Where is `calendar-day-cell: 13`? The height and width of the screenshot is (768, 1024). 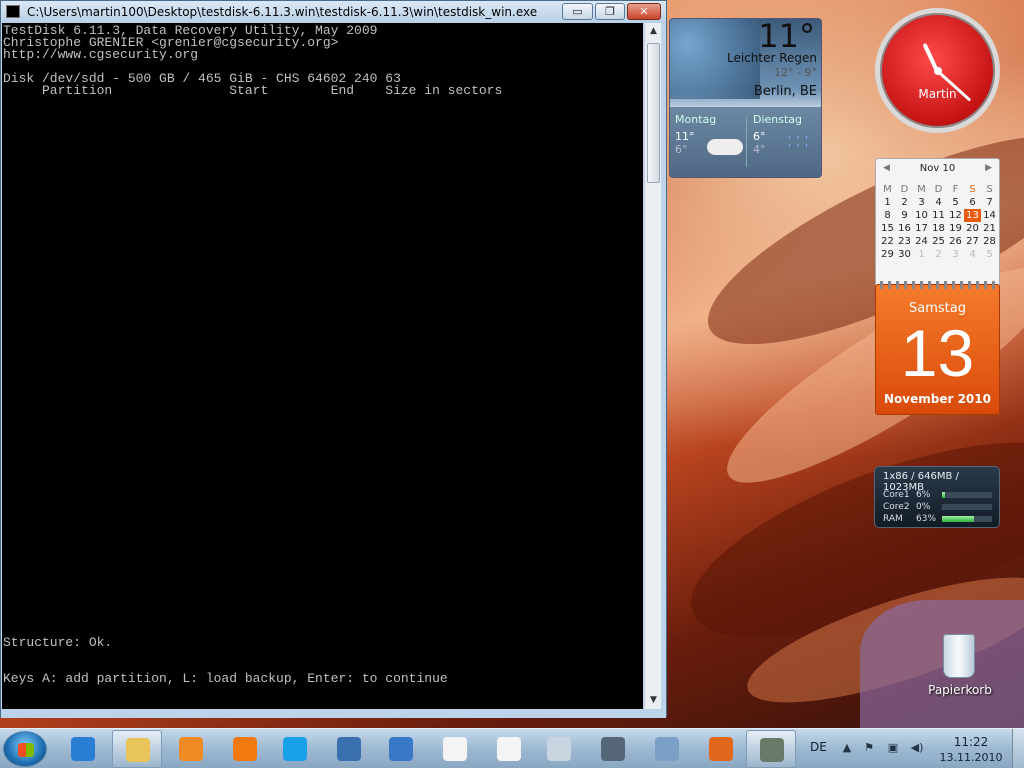
calendar-day-cell: 13 is located at coordinates (972, 215).